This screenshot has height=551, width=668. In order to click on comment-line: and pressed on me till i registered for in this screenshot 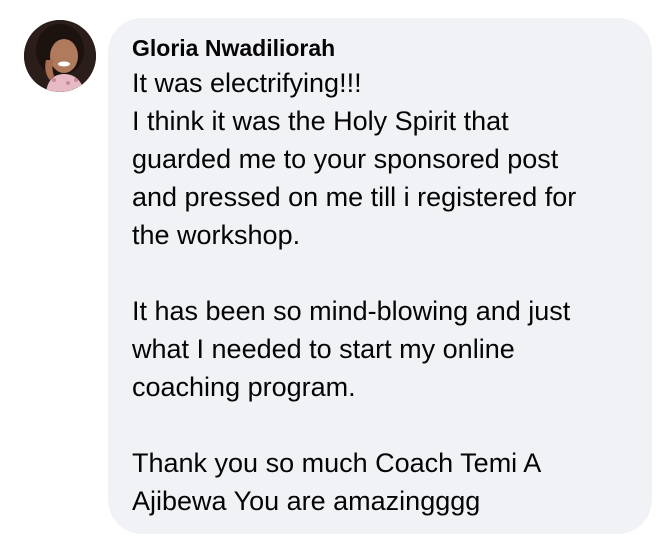, I will do `click(354, 197)`.